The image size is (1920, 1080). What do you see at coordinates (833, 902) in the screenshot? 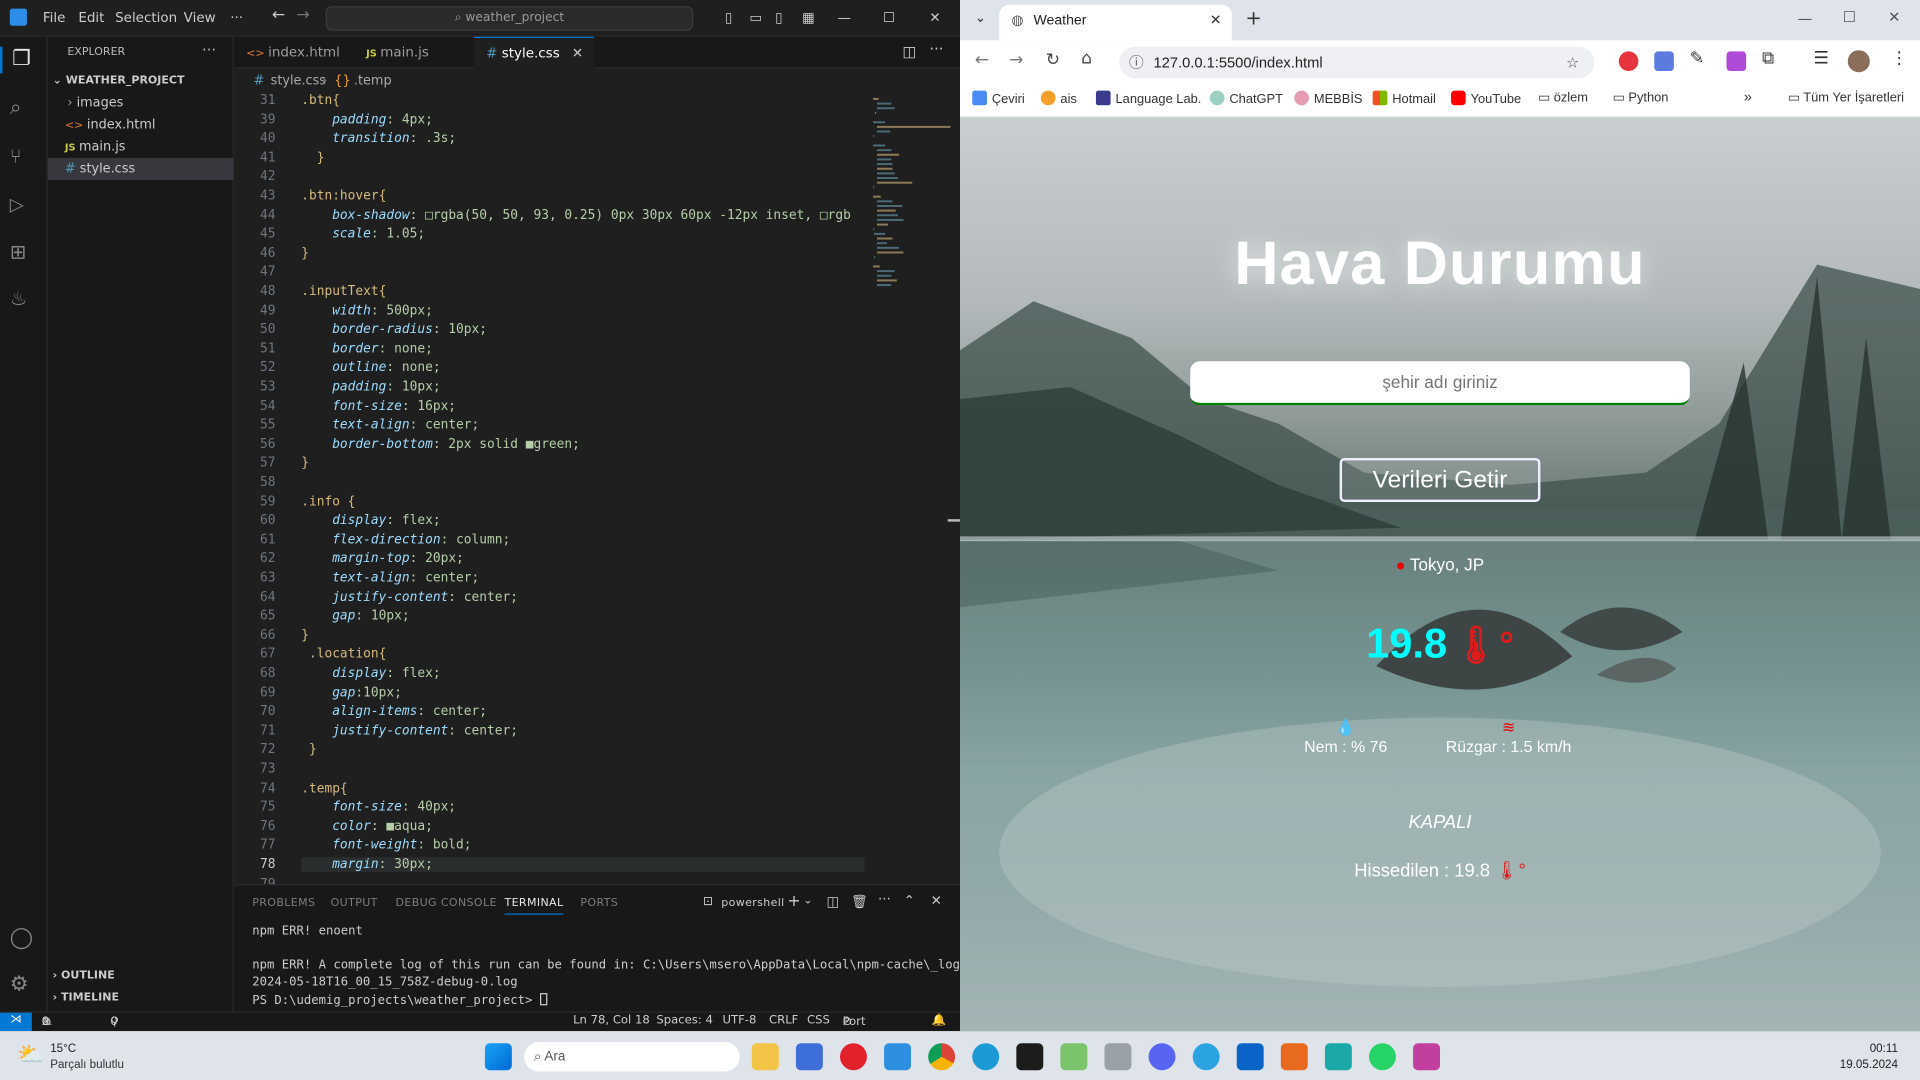
I see `split-terminal-icon: ◫` at bounding box center [833, 902].